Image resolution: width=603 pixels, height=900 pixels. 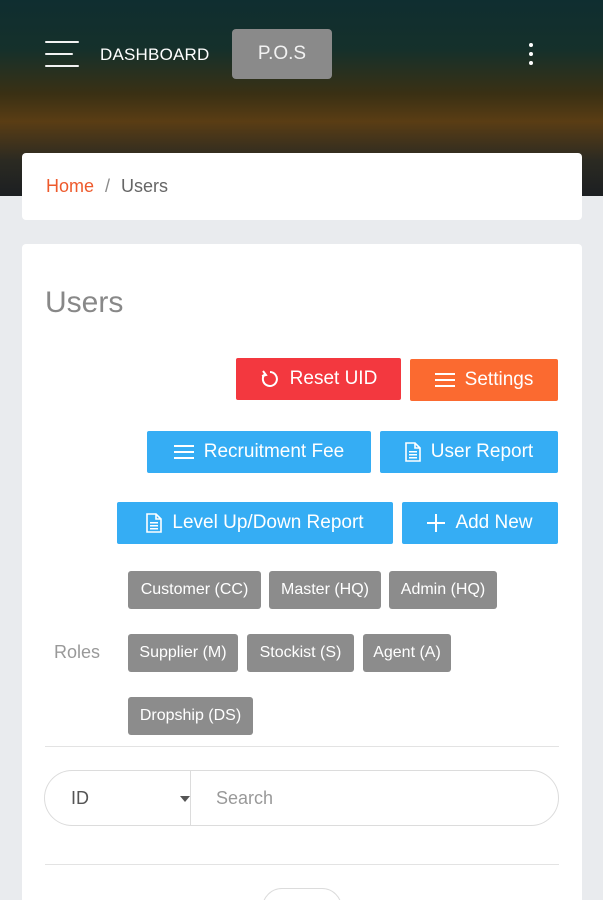 I want to click on pos-button: P.O.S, so click(x=282, y=54).